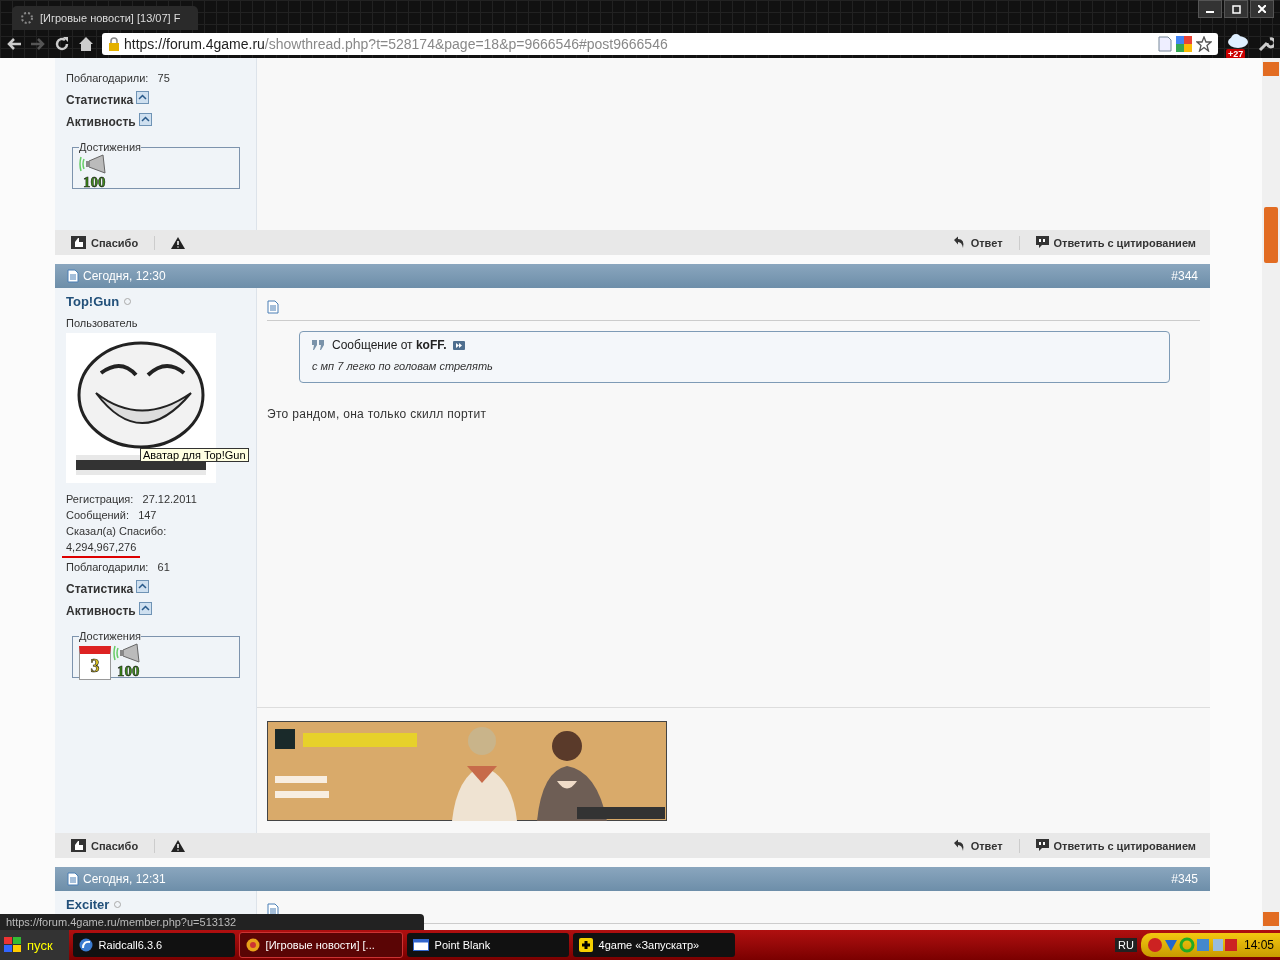  I want to click on close-icon, so click(1262, 9).